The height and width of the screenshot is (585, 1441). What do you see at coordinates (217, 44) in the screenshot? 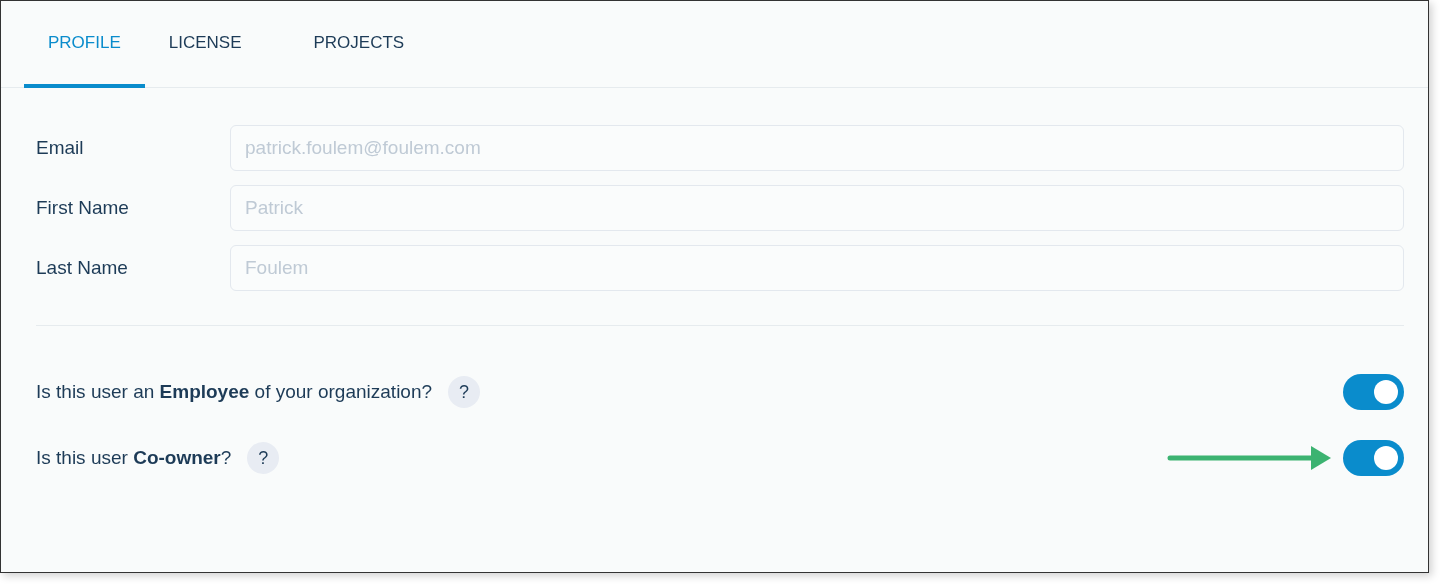
I see `tab: LICENSE` at bounding box center [217, 44].